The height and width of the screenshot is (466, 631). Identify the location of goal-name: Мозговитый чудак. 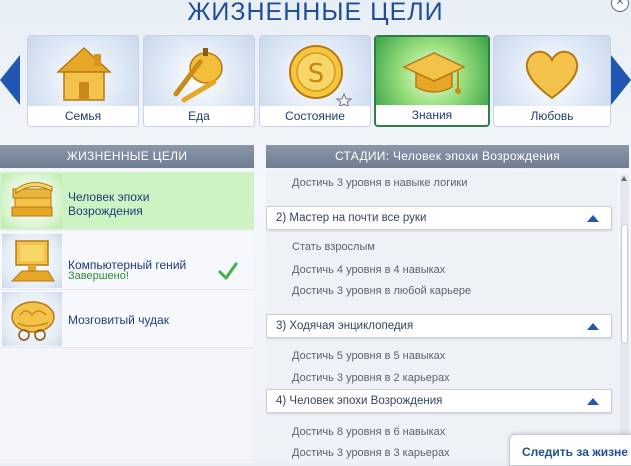
(118, 320).